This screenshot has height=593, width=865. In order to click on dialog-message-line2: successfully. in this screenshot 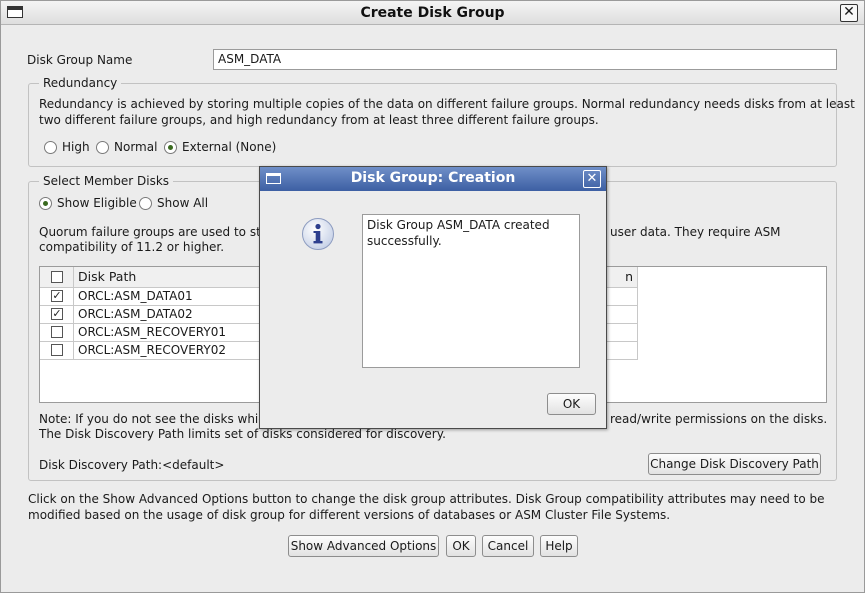, I will do `click(404, 241)`.